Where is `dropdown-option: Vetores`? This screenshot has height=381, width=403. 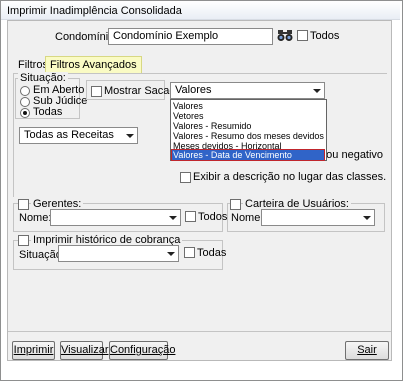
dropdown-option: Vetores is located at coordinates (188, 116).